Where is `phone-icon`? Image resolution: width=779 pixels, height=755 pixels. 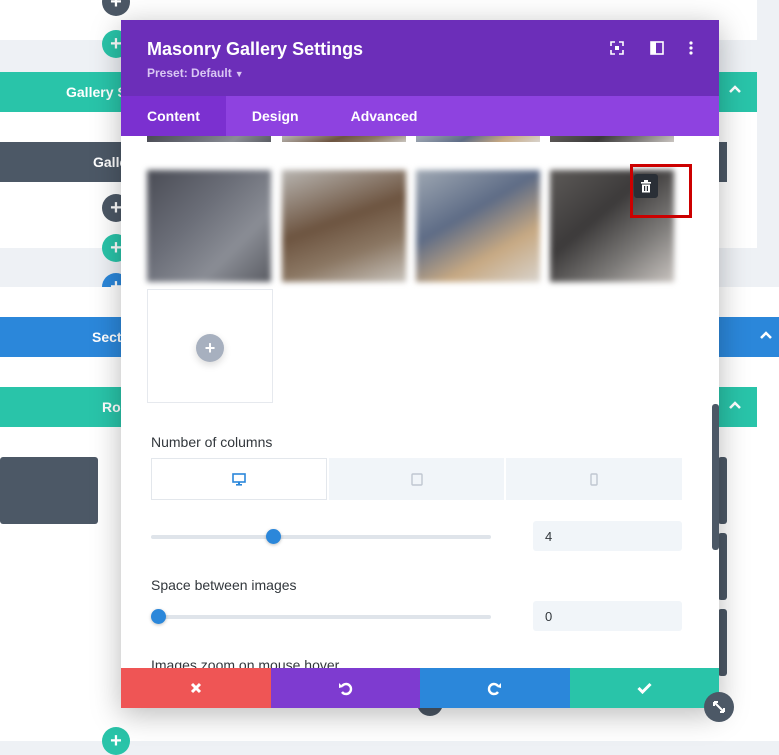 phone-icon is located at coordinates (594, 479).